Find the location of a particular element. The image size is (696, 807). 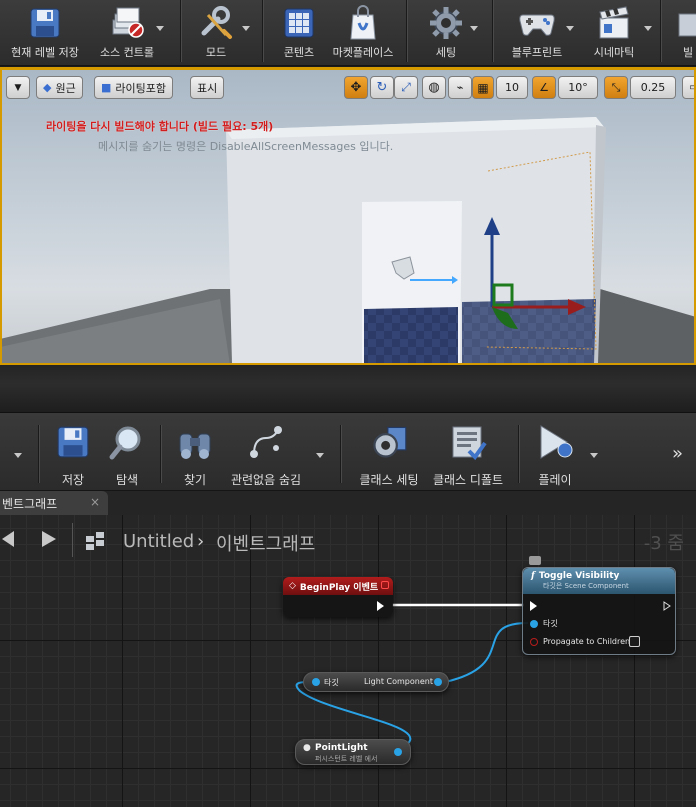

toggle-visibility-subtitle: 타깃은 Scene Component is located at coordinates (586, 586).